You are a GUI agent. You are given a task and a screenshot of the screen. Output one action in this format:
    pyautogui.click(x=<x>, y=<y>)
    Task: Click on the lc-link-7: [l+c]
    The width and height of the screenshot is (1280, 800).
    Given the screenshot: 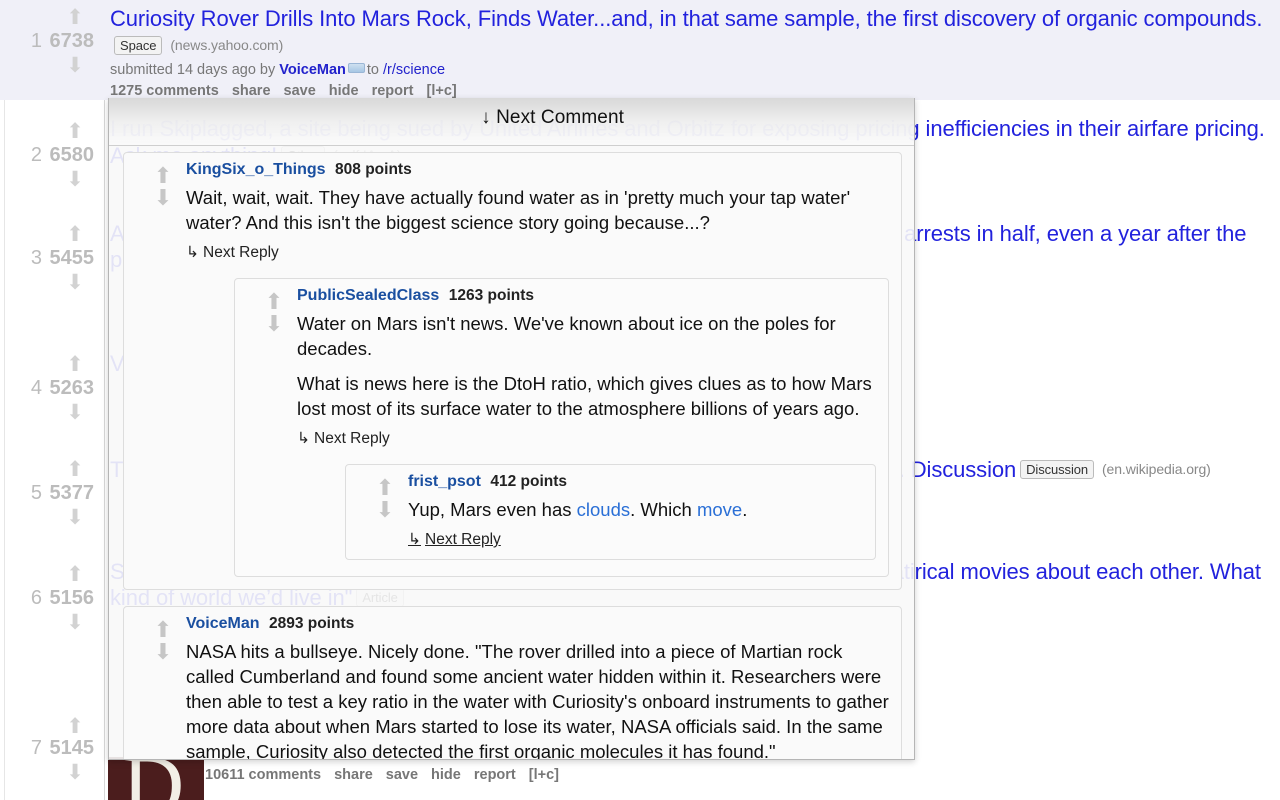 What is the action you would take?
    pyautogui.click(x=544, y=775)
    